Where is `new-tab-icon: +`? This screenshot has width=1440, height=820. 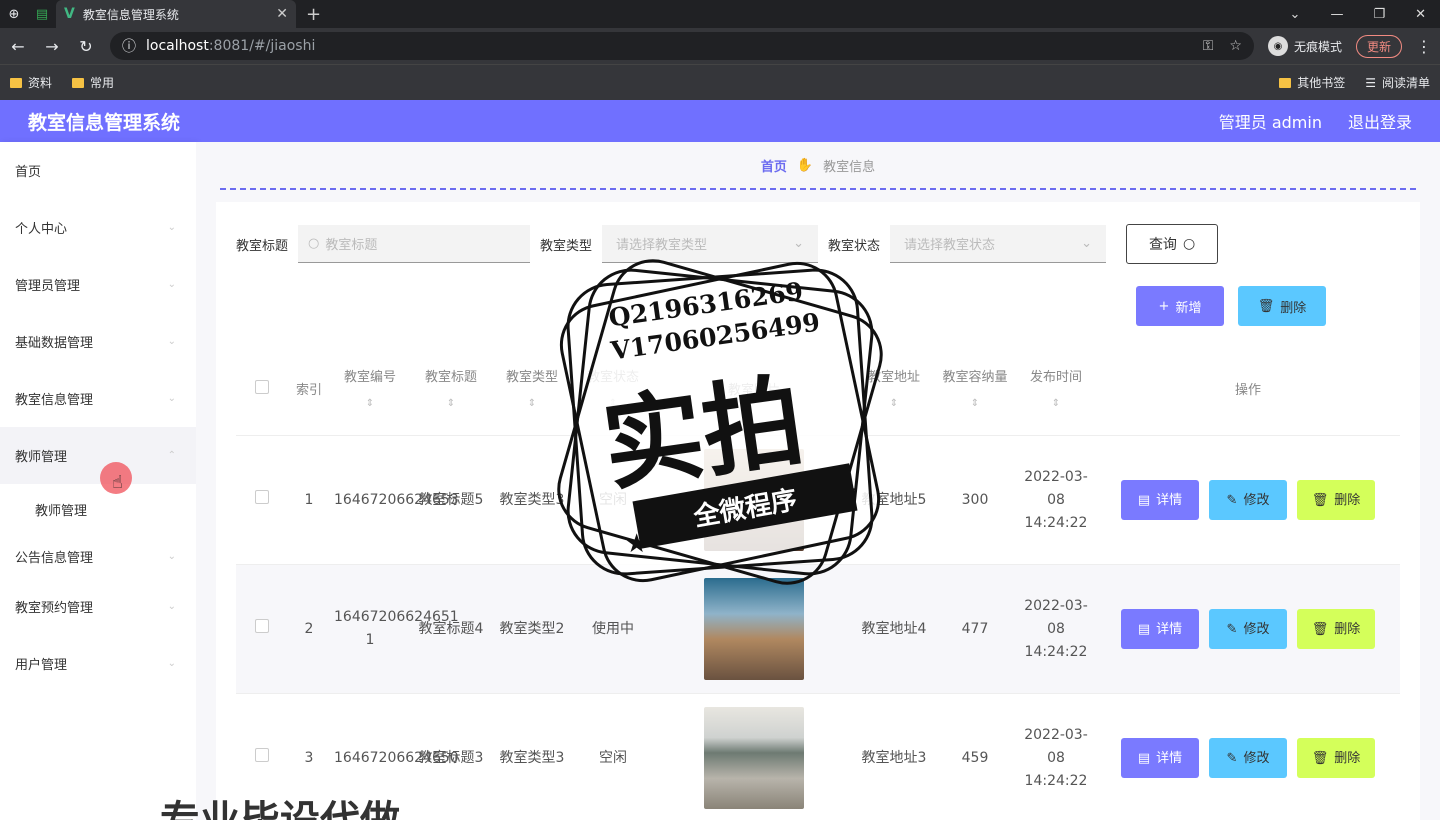
new-tab-icon: + is located at coordinates (313, 14).